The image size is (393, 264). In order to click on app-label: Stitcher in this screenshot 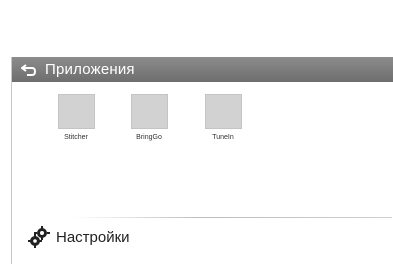, I will do `click(76, 137)`.